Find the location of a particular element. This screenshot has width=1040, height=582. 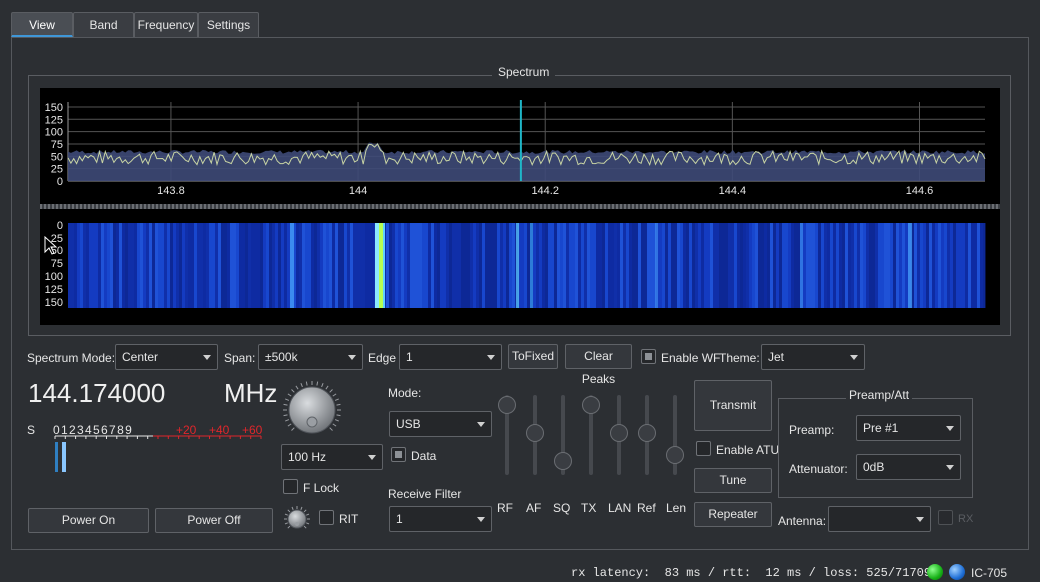

antenna-select is located at coordinates (879, 519).